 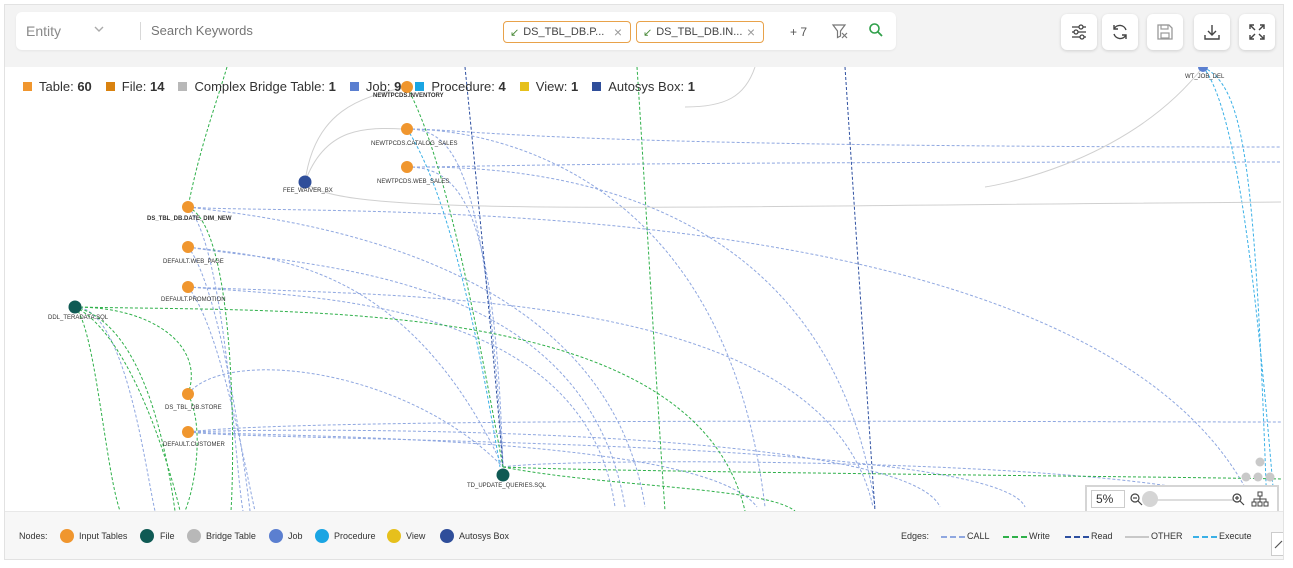 What do you see at coordinates (103, 536) in the screenshot?
I see `legend-input-tables: Input Tables` at bounding box center [103, 536].